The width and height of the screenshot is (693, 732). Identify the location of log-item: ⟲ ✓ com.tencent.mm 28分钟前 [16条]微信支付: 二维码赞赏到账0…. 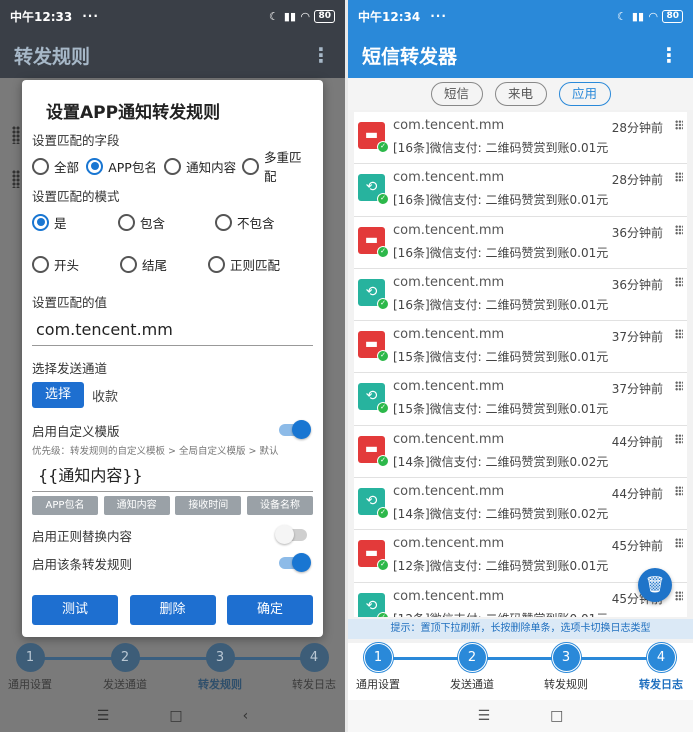
(520, 190).